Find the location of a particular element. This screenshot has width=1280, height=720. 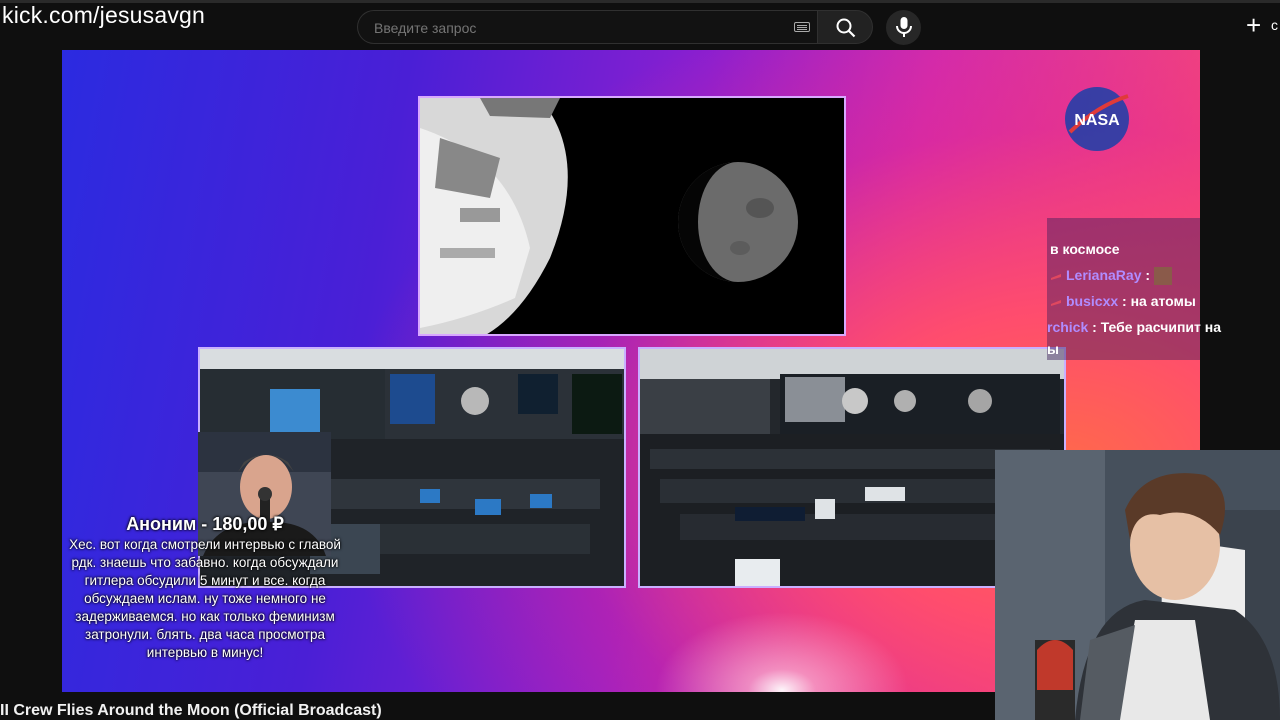

search-box is located at coordinates (587, 27).